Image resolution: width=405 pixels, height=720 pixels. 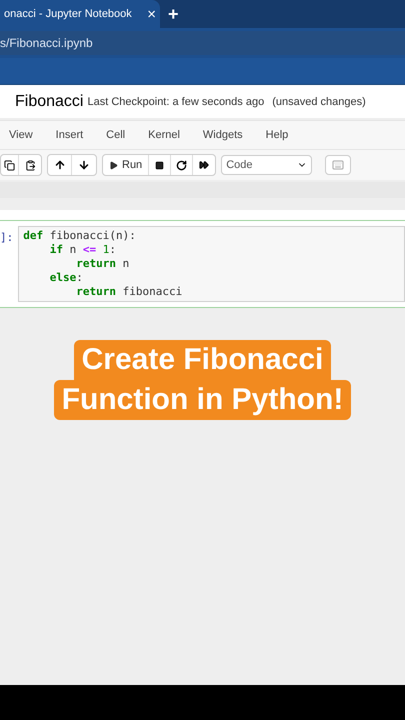 What do you see at coordinates (151, 14) in the screenshot?
I see `close-icon: ×` at bounding box center [151, 14].